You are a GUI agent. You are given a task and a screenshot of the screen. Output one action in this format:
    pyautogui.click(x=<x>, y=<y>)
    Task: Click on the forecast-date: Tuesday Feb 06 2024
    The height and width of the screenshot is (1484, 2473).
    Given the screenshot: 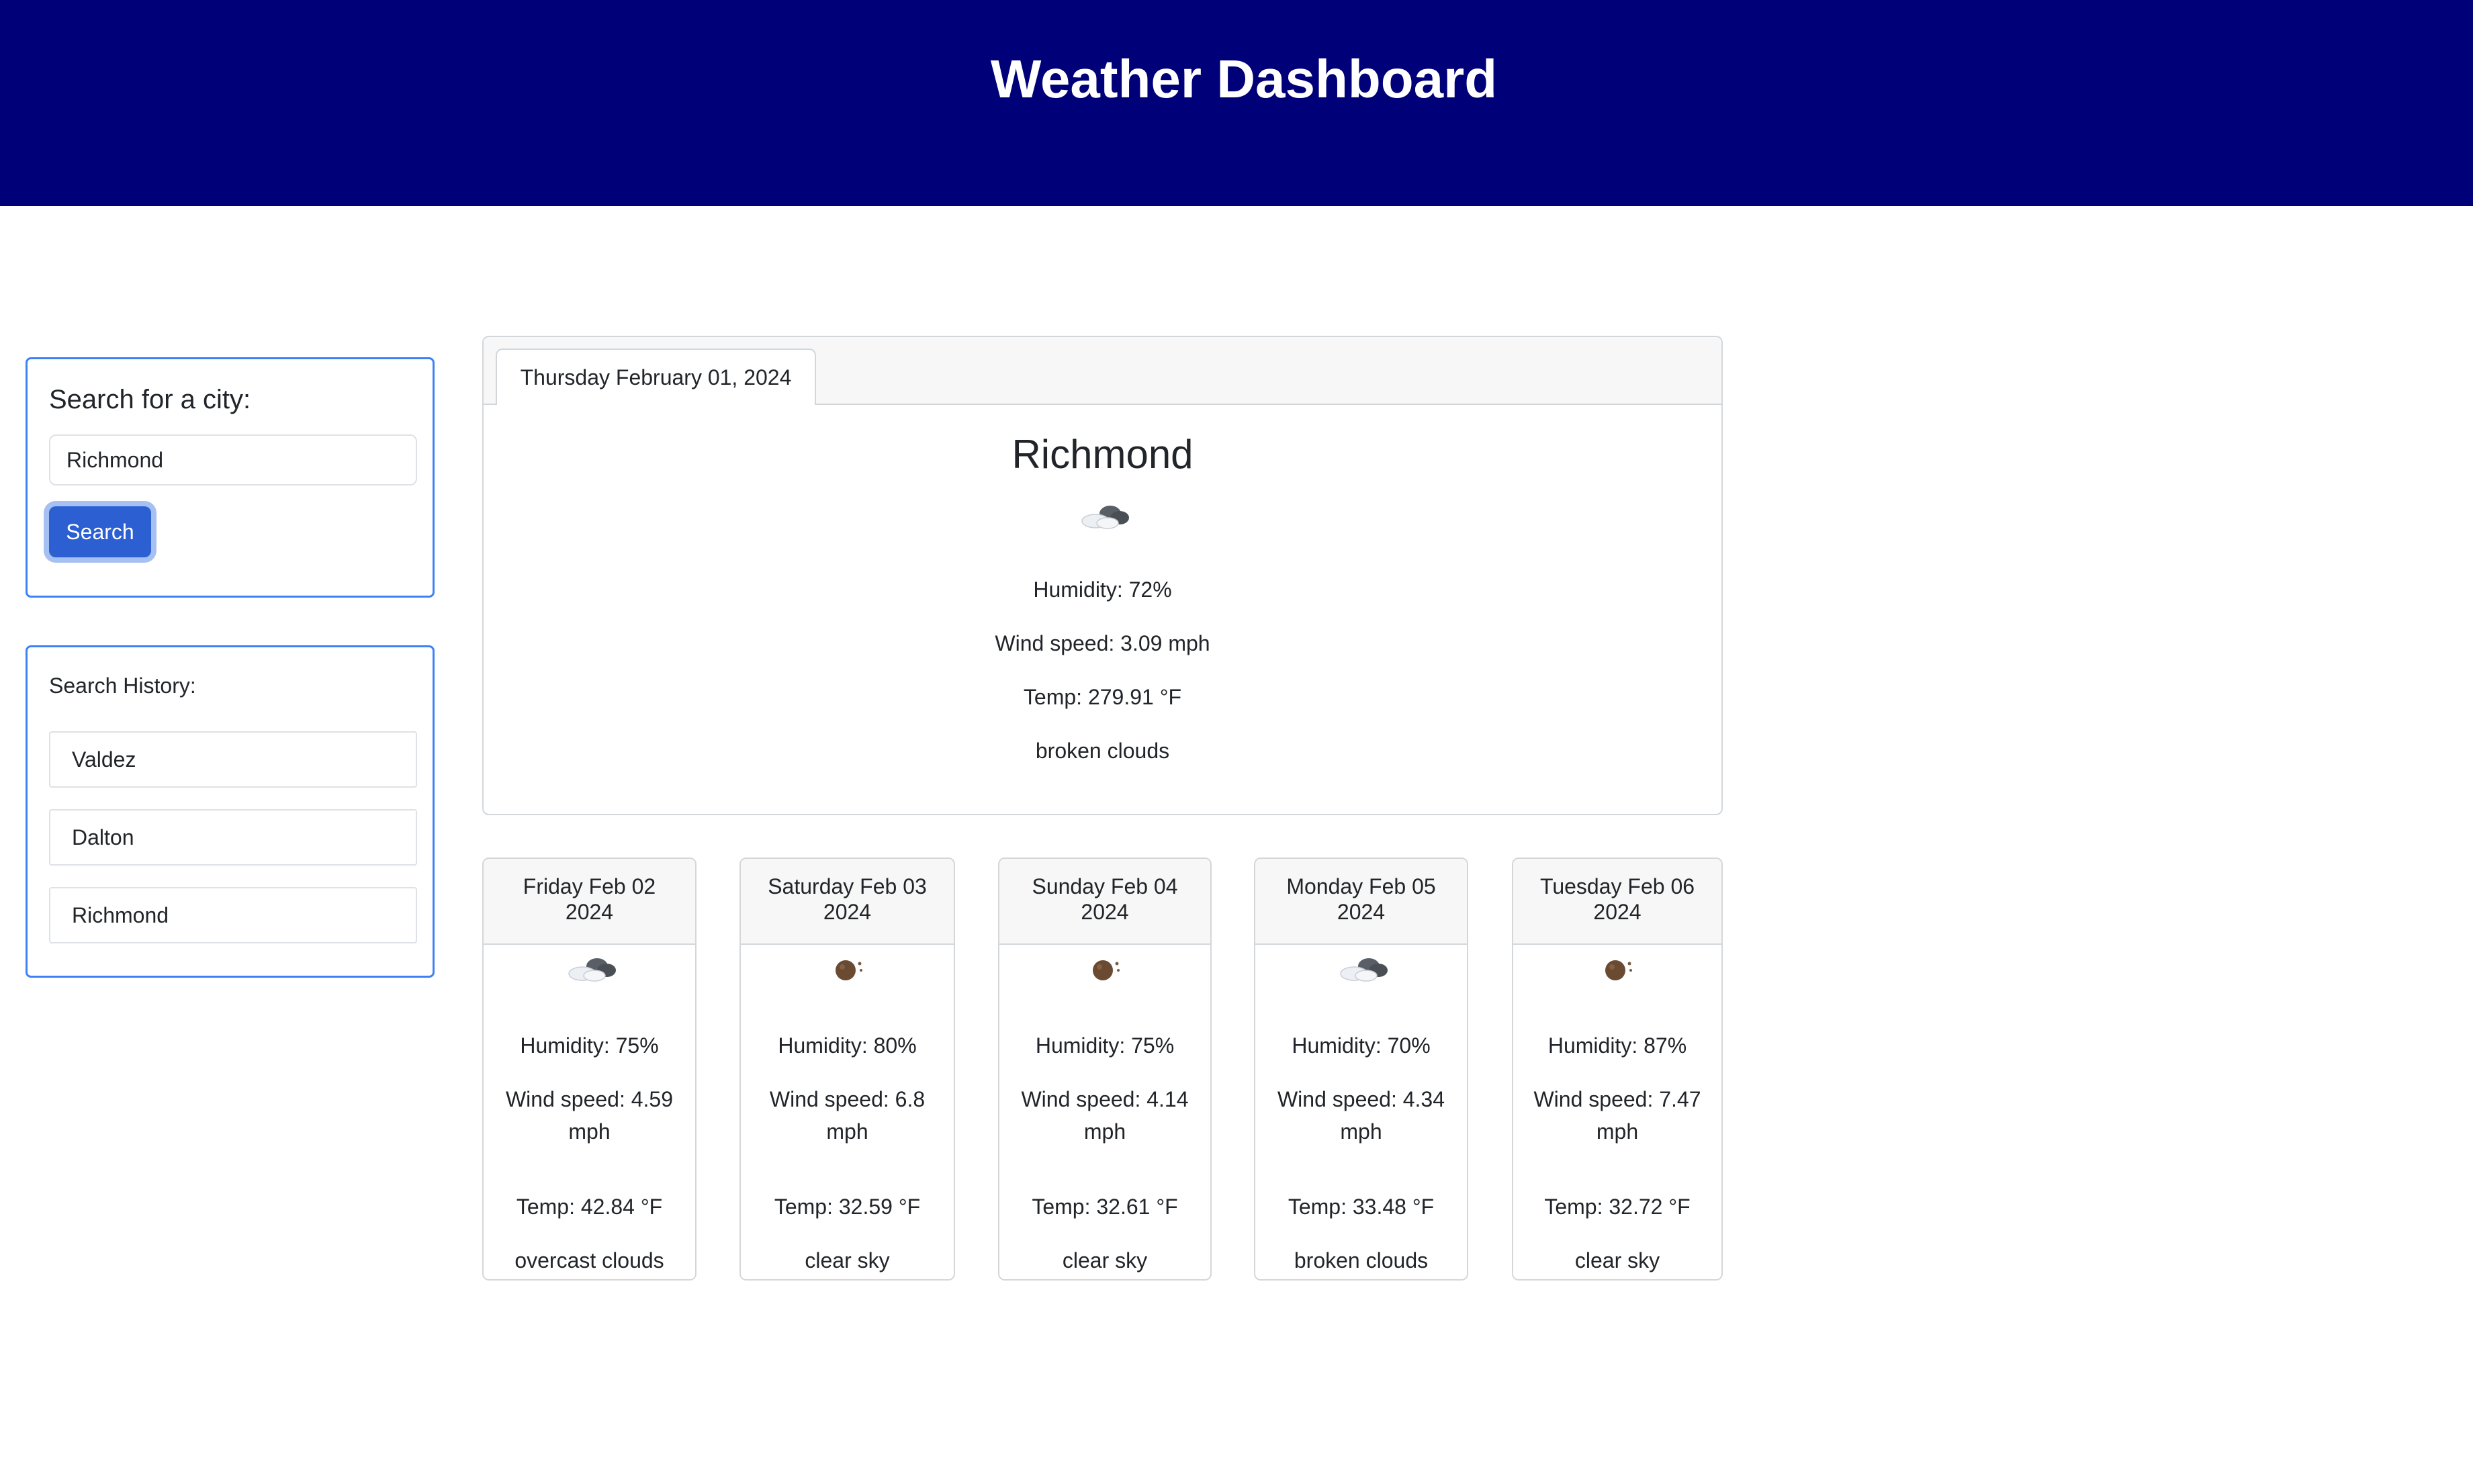 What is the action you would take?
    pyautogui.click(x=1617, y=902)
    